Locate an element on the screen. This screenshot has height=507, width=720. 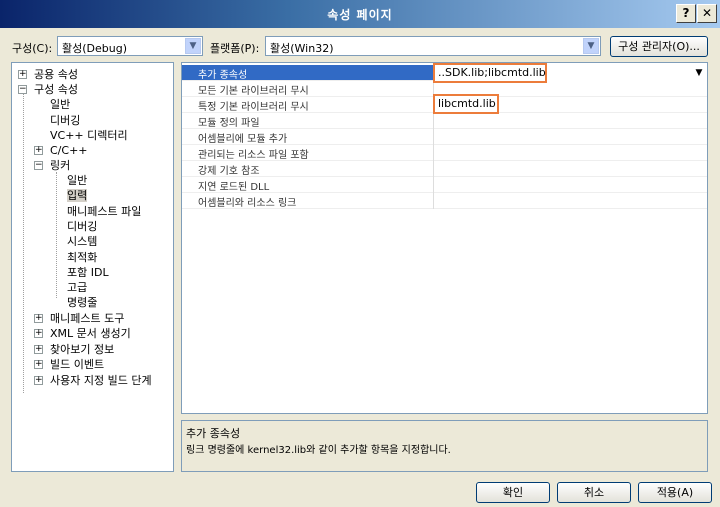
tree-item-linker-debugging: 디버깅 is located at coordinates (82, 226).